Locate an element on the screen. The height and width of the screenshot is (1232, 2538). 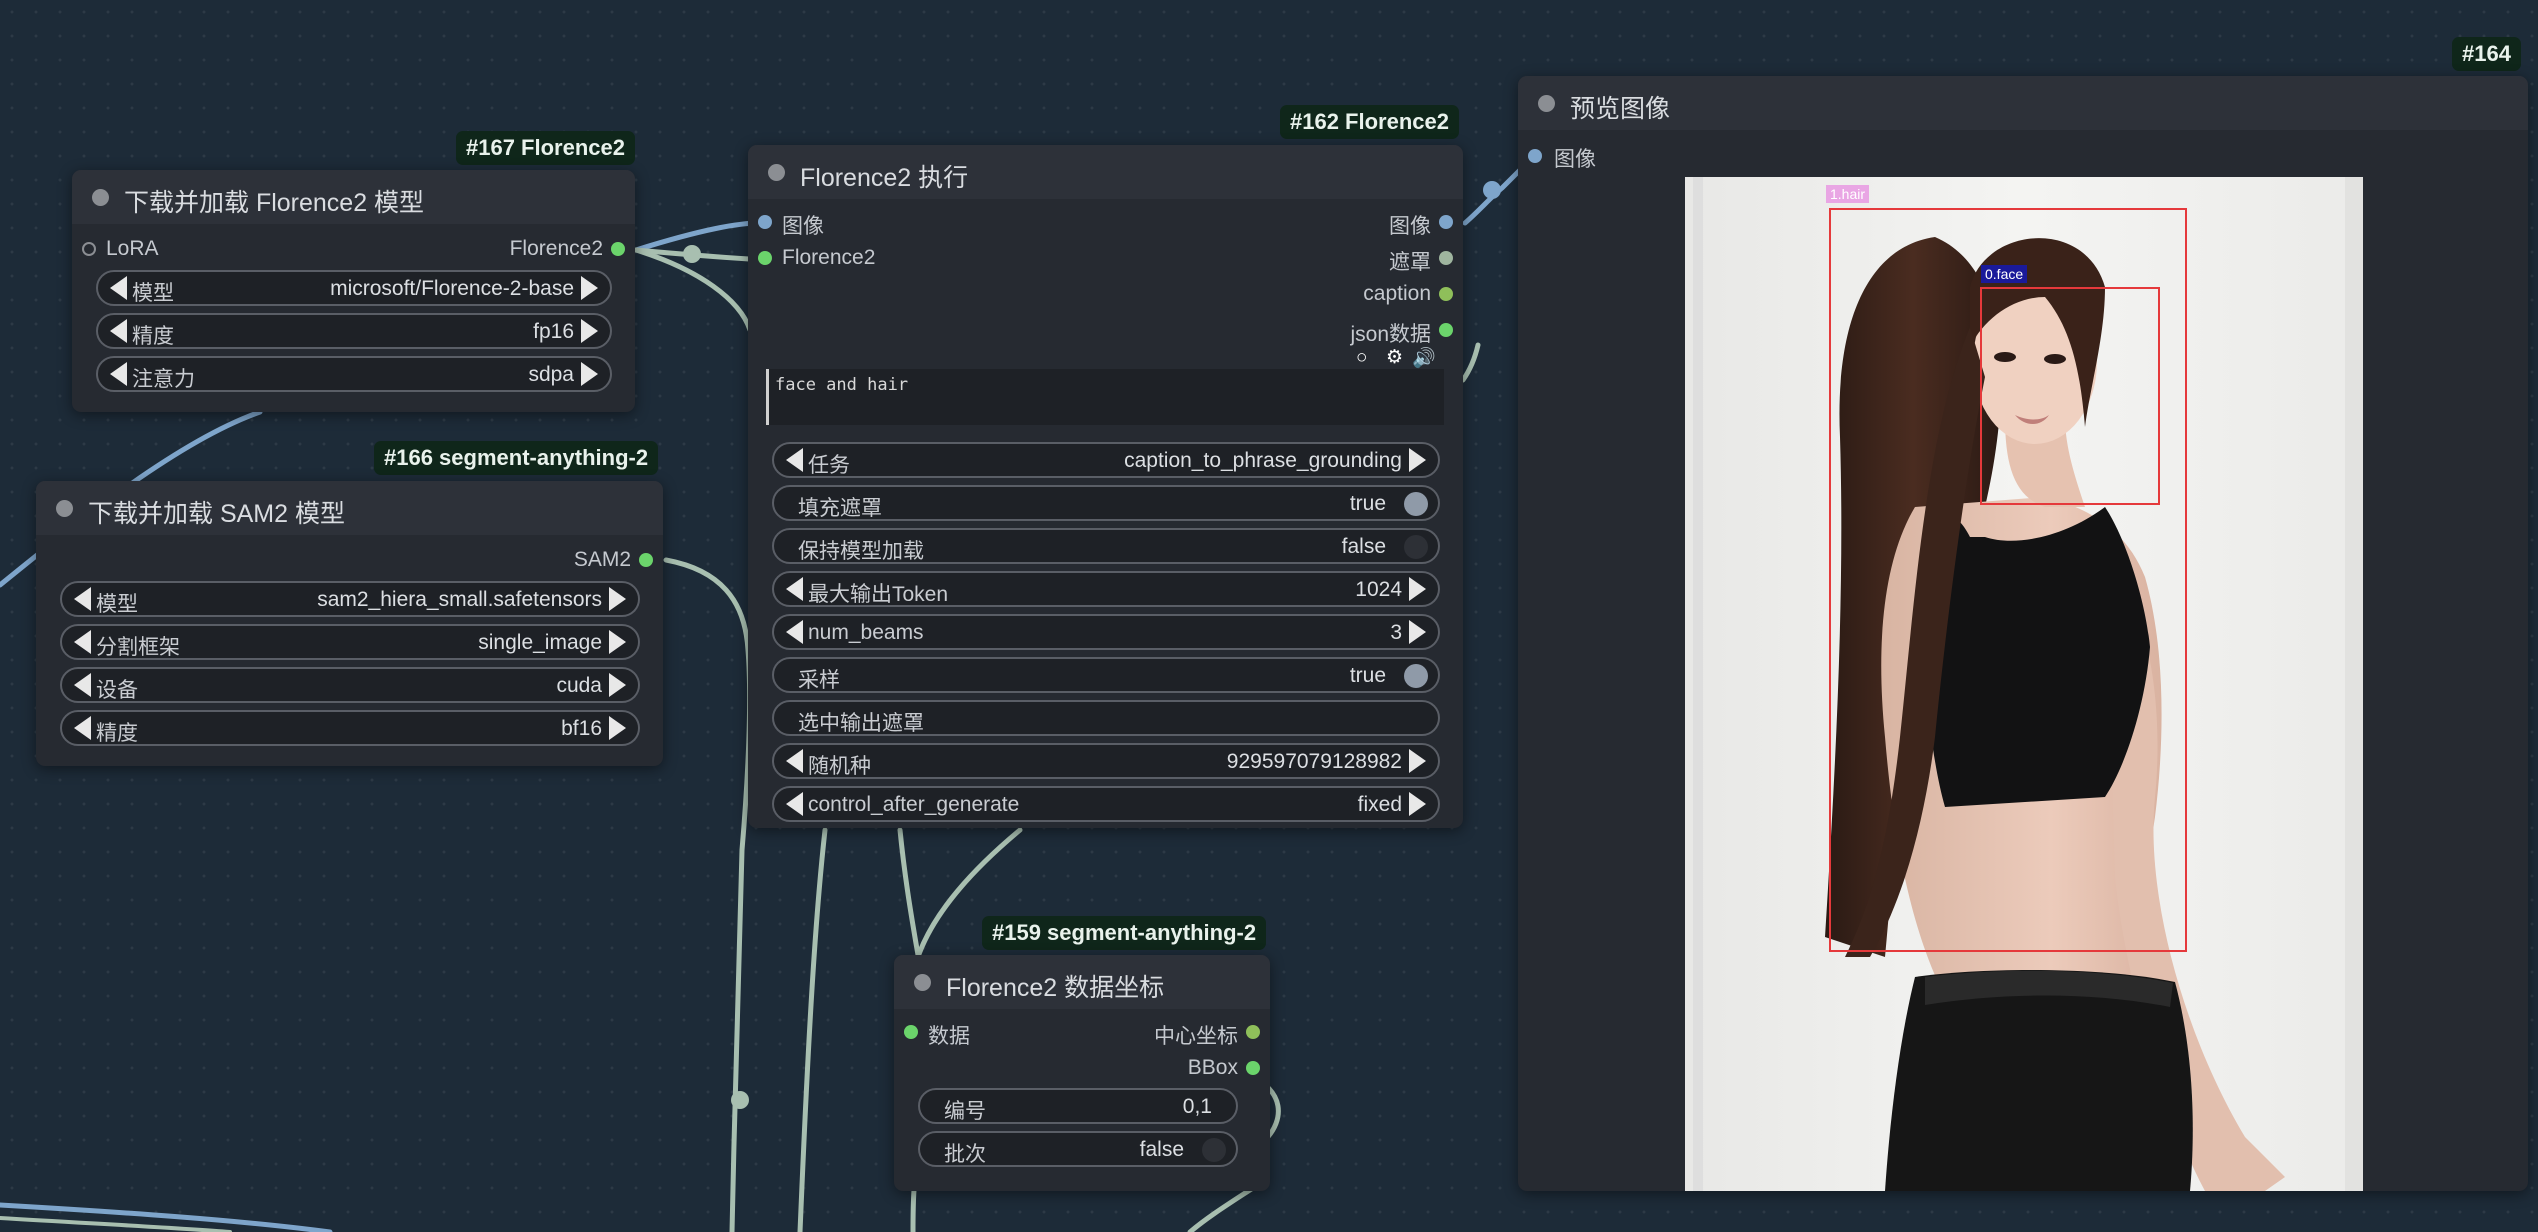
node-id-badge: #166 segment-anything-2 is located at coordinates (516, 458).